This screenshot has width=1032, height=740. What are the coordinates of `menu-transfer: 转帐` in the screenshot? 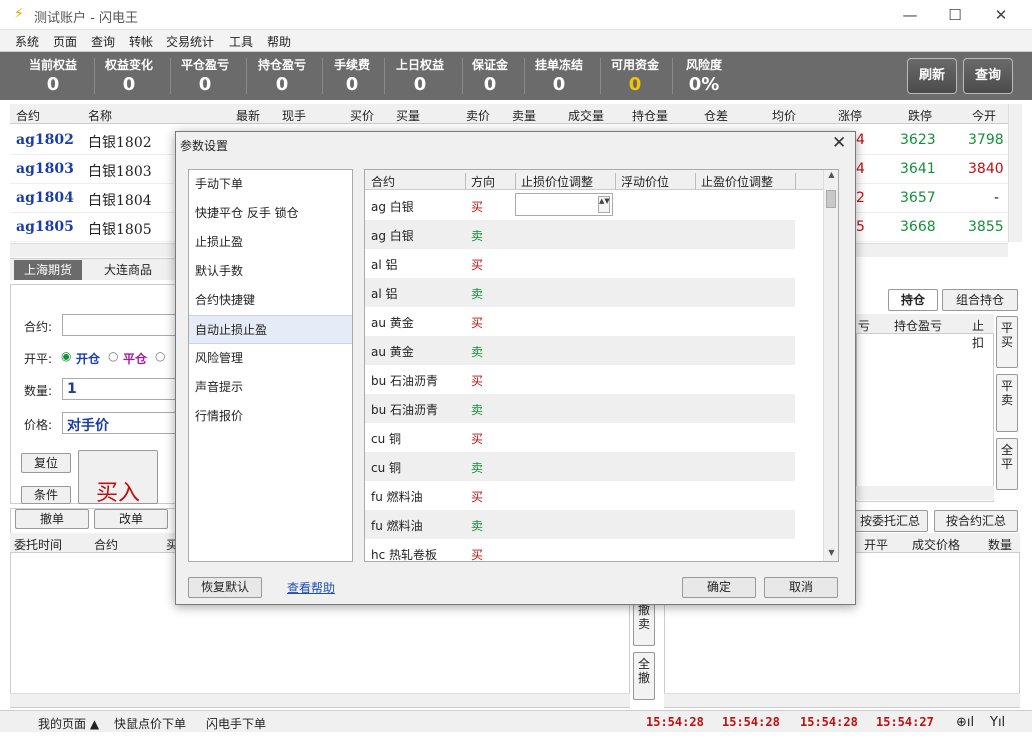 It's located at (141, 41).